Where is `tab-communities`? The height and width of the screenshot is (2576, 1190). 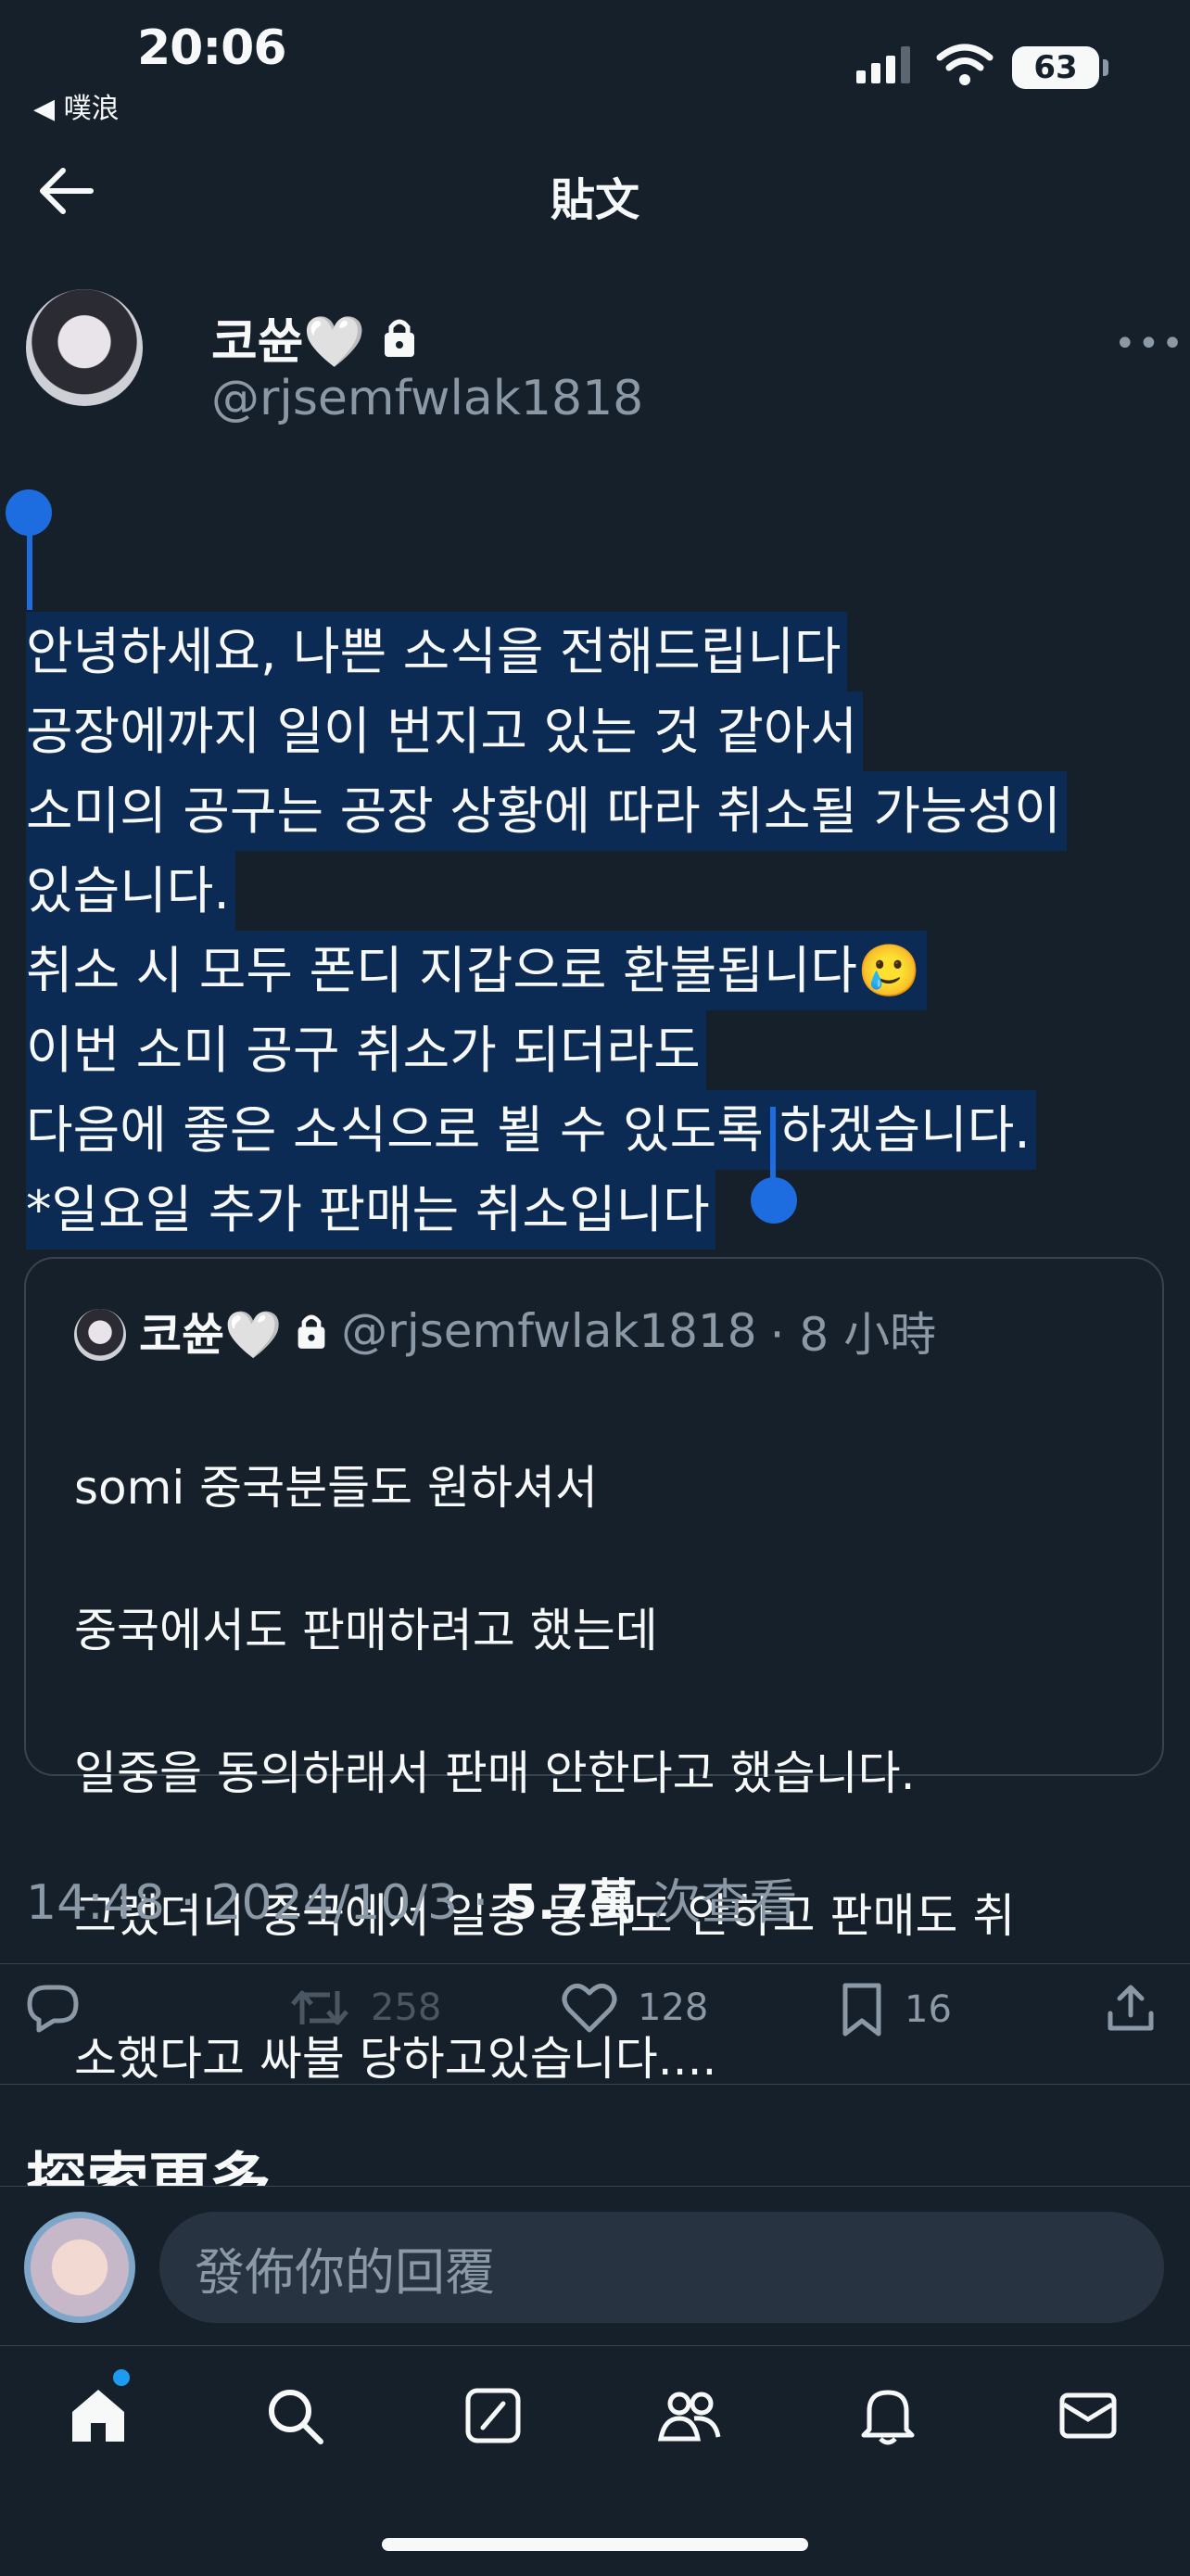 tab-communities is located at coordinates (689, 2416).